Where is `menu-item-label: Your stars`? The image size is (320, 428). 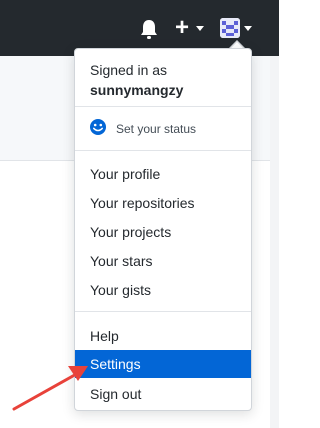
menu-item-label: Your stars is located at coordinates (121, 261).